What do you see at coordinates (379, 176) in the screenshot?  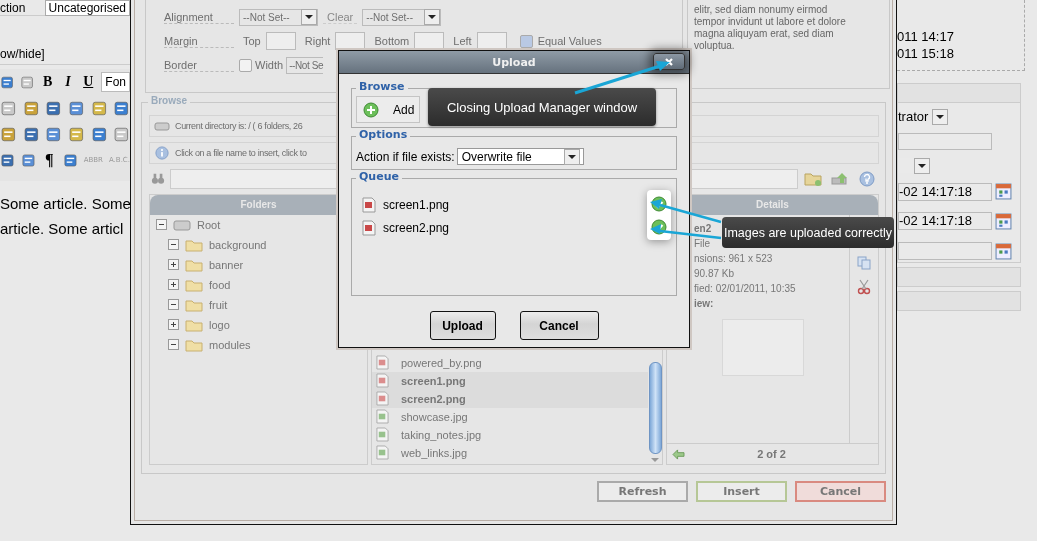 I see `fieldset-legend: Queue` at bounding box center [379, 176].